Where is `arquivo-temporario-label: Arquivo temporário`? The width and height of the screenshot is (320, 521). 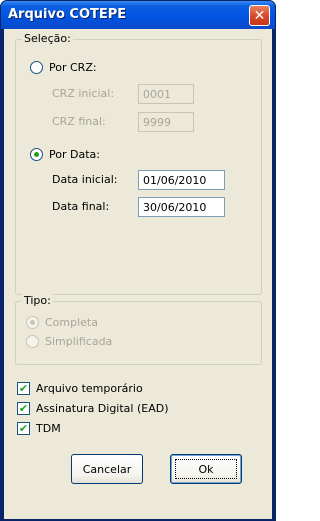
arquivo-temporario-label: Arquivo temporário is located at coordinates (89, 388).